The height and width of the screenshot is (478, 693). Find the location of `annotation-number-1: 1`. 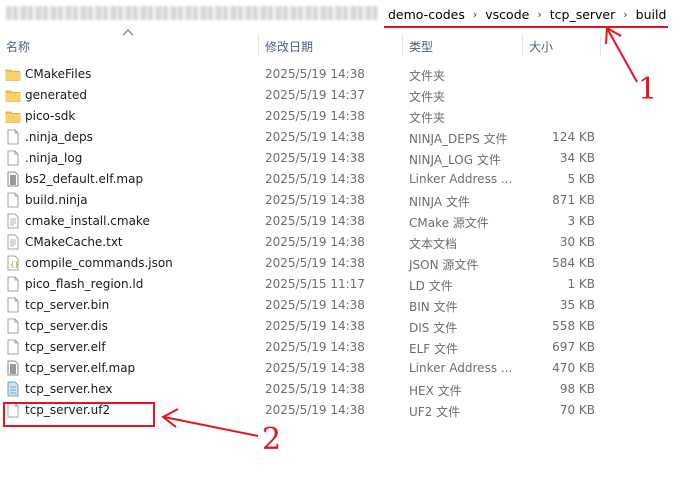

annotation-number-1: 1 is located at coordinates (648, 89).